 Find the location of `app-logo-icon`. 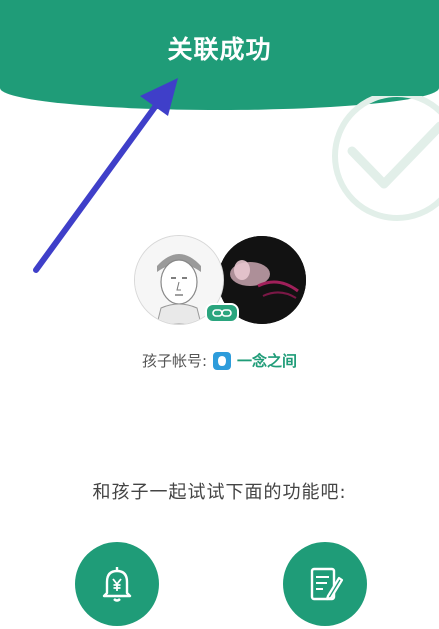

app-logo-icon is located at coordinates (222, 360).